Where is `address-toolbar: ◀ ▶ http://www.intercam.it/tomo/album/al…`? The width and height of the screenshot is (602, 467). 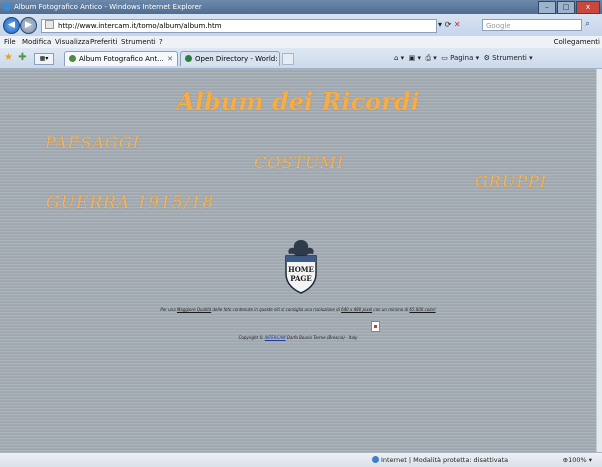
address-toolbar: ◀ ▶ http://www.intercam.it/tomo/album/al… is located at coordinates (301, 25).